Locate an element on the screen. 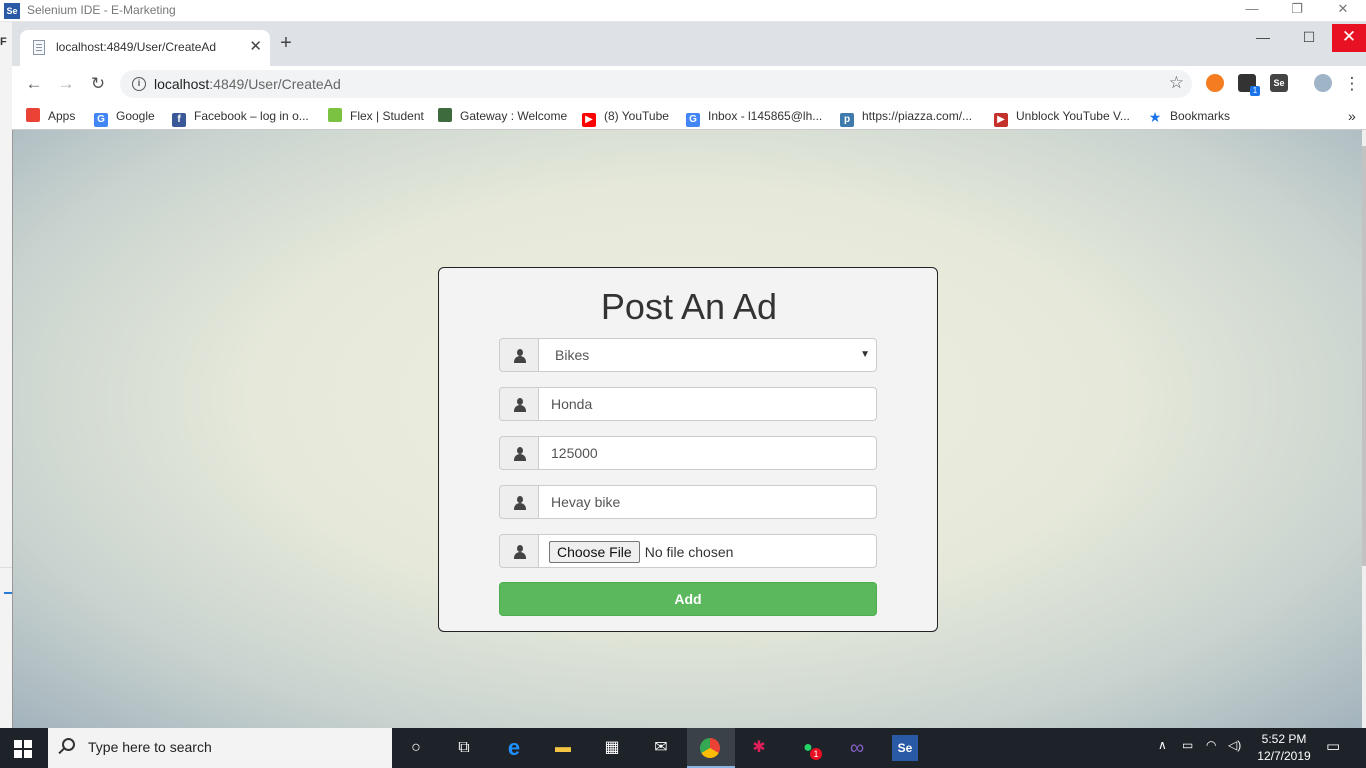  ide-indicator is located at coordinates (8, 593).